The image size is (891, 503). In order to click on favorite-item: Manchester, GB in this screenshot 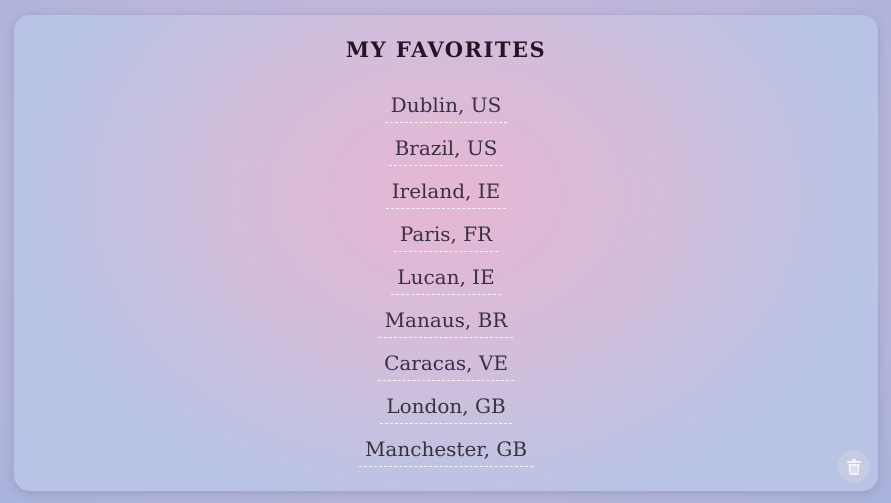, I will do `click(446, 453)`.